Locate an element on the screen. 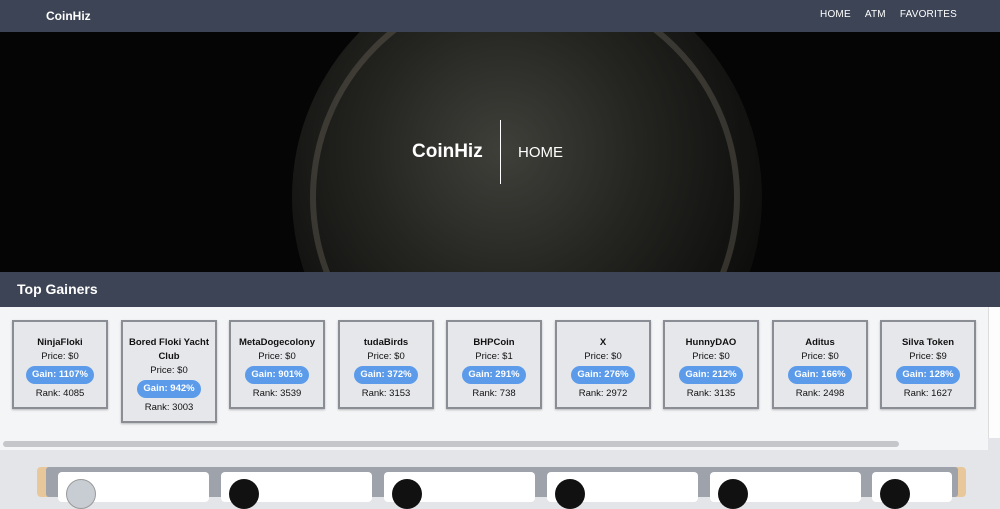 Image resolution: width=1000 pixels, height=509 pixels. hero-title: CoinHiz is located at coordinates (447, 151).